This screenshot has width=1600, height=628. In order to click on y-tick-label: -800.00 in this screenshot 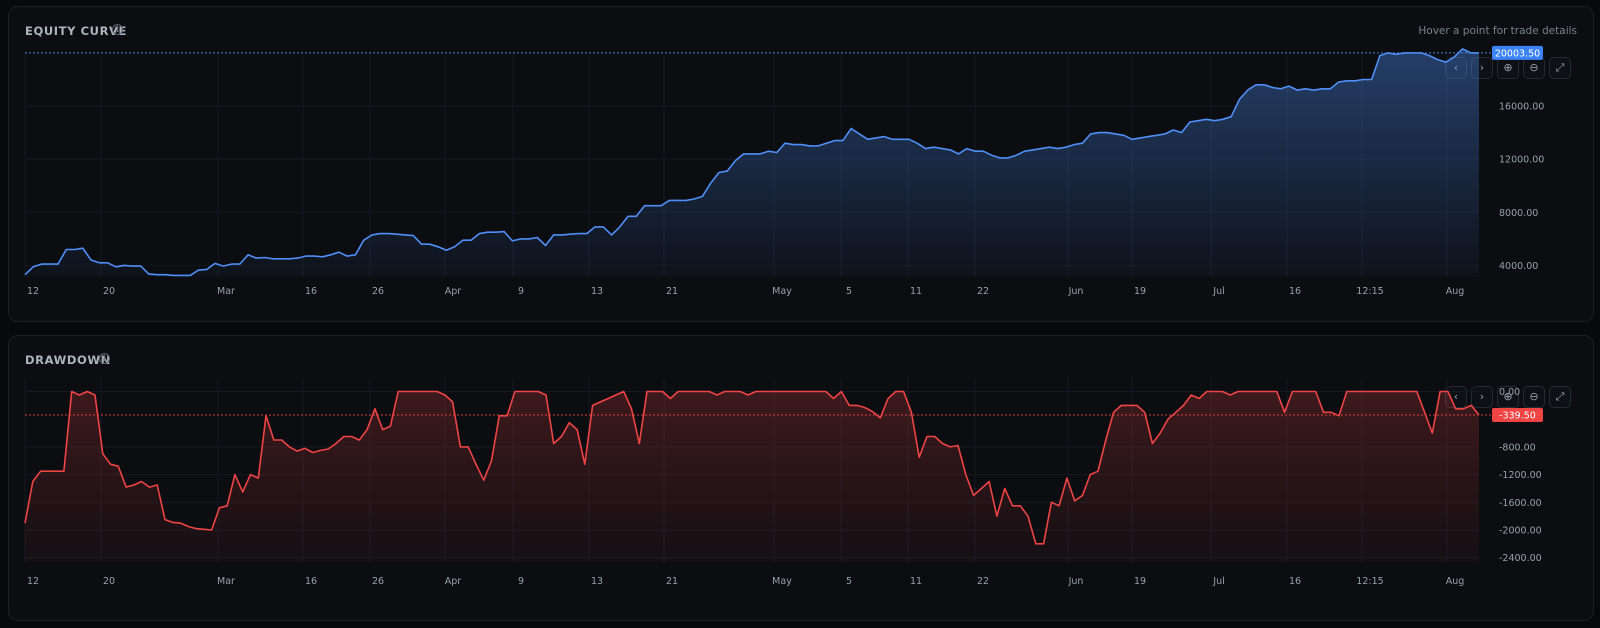, I will do `click(1517, 447)`.